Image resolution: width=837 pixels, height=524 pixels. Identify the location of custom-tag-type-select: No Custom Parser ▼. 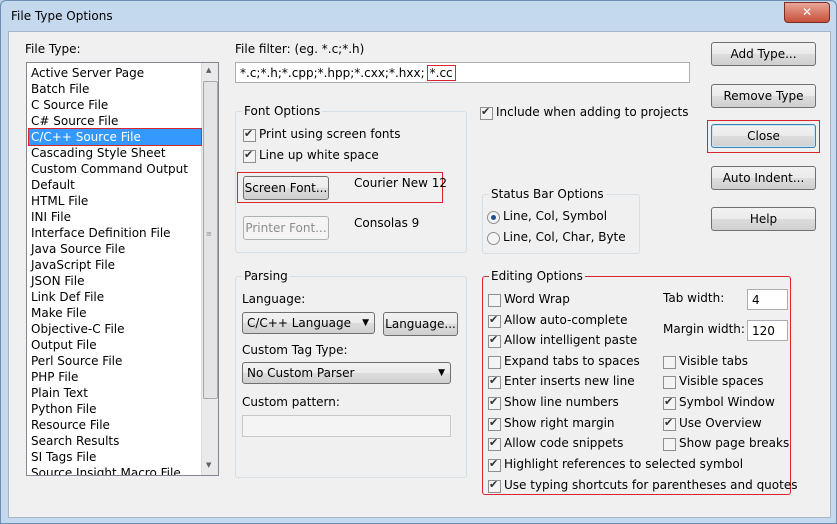
(346, 373).